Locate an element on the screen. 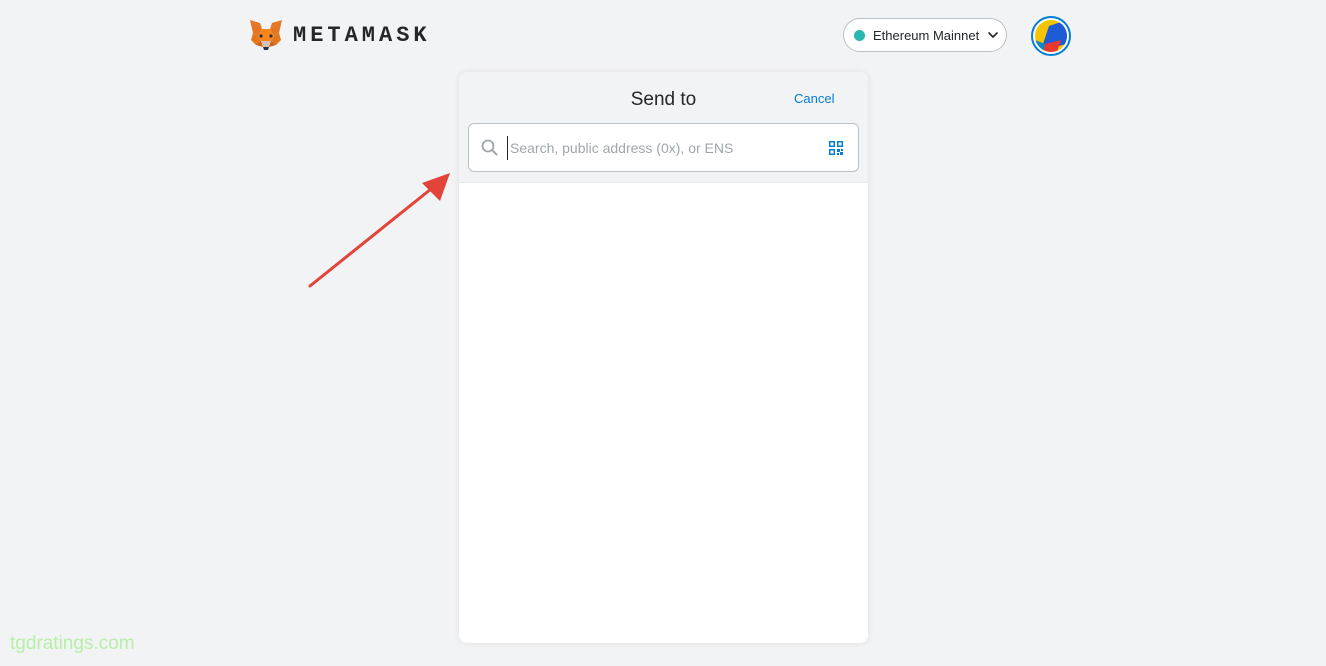  network-status-dot is located at coordinates (859, 35).